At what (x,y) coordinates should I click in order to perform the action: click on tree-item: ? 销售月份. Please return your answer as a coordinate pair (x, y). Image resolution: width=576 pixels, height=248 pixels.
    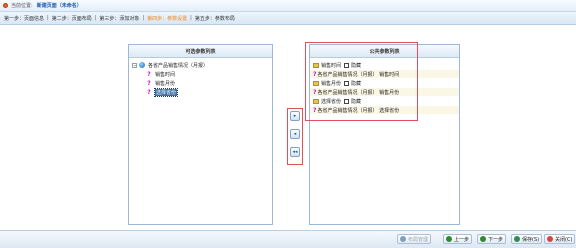
    Looking at the image, I should click on (160, 83).